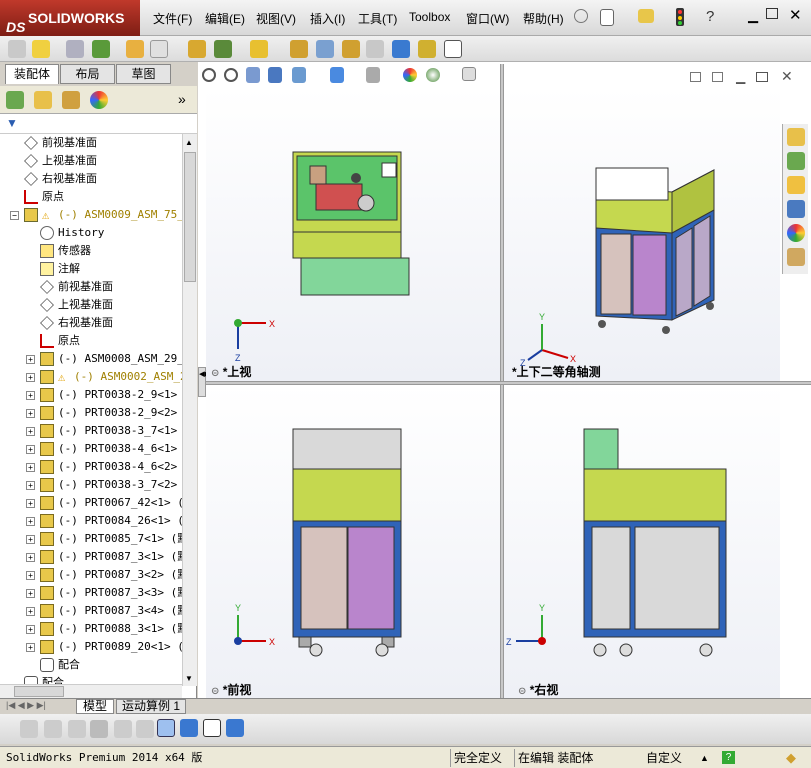  Describe the element at coordinates (197, 49) in the screenshot. I see `show-hidden-icon` at that location.